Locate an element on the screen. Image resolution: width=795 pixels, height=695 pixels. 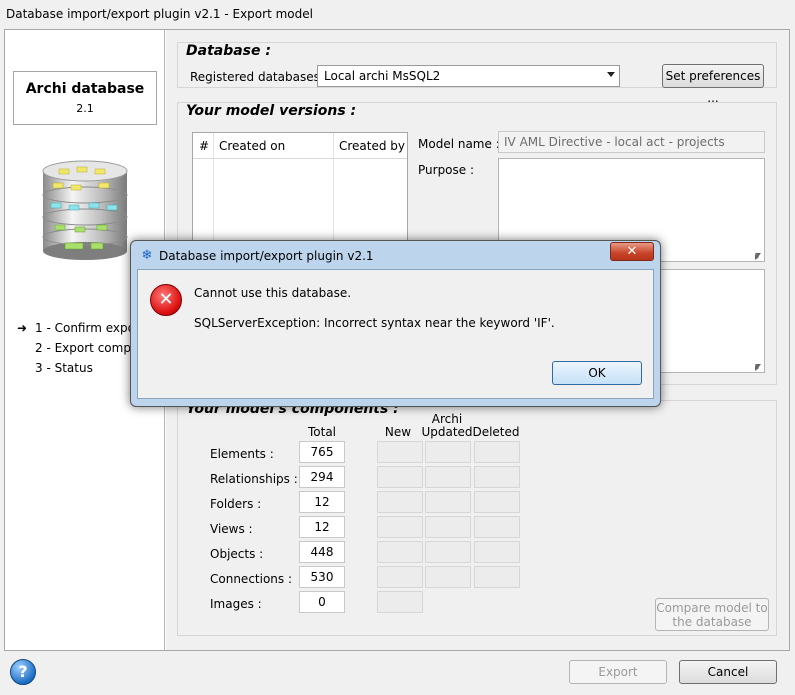
updated-objects is located at coordinates (448, 552).